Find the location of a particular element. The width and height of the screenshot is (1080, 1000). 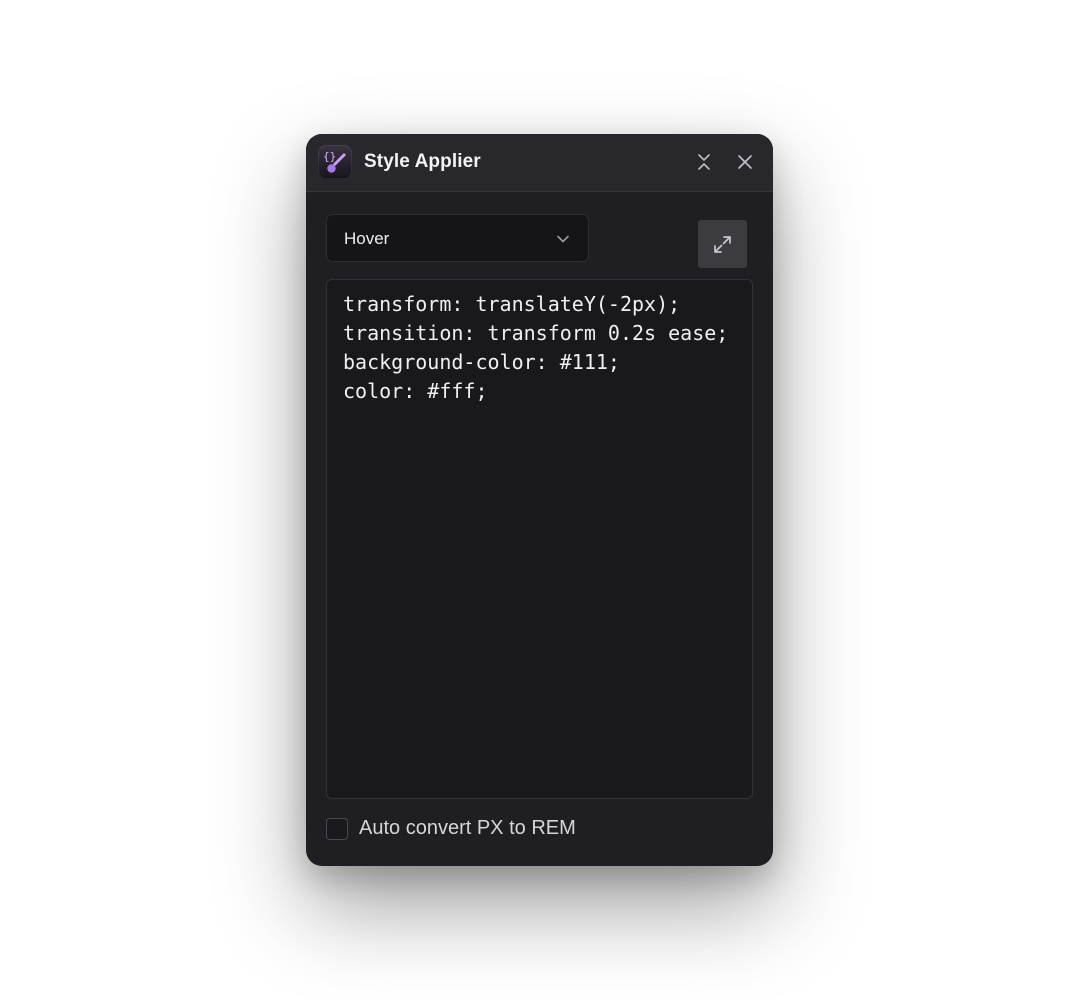

code-line: background-color: #111; is located at coordinates (481, 362).